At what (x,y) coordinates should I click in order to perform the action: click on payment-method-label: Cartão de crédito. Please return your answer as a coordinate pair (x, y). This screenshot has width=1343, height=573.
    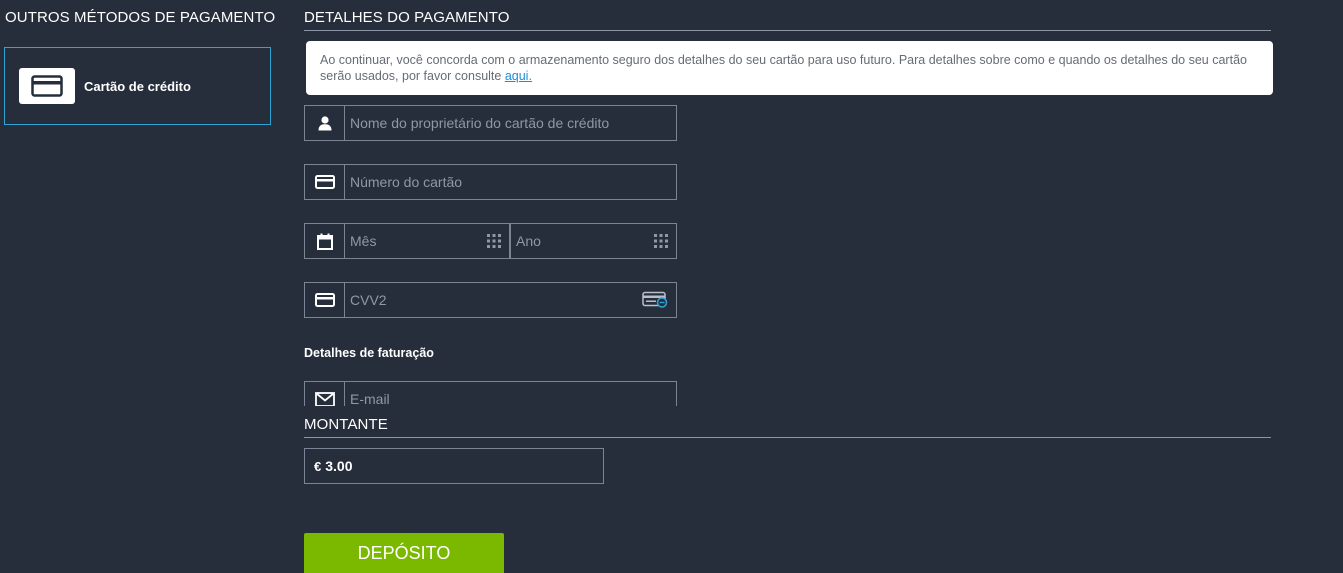
    Looking at the image, I should click on (137, 86).